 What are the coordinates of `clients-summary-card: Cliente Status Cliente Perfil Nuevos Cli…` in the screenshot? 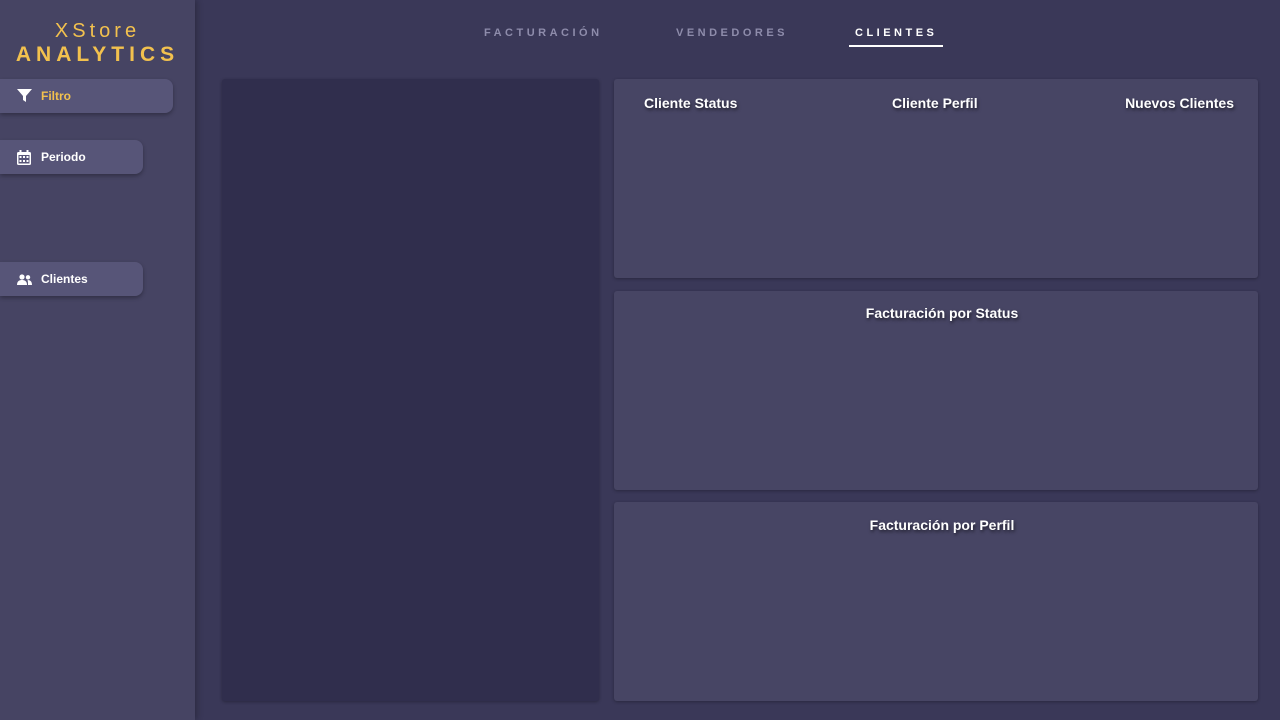 It's located at (936, 178).